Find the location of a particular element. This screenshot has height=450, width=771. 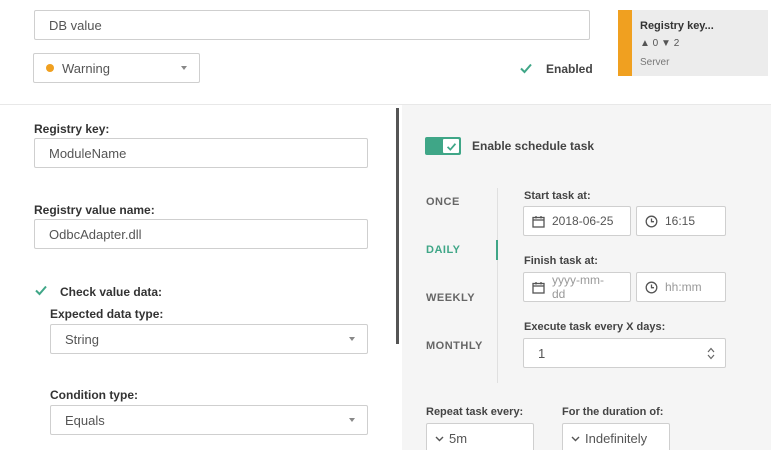

tab-monthly: MONTHLY is located at coordinates (454, 346).